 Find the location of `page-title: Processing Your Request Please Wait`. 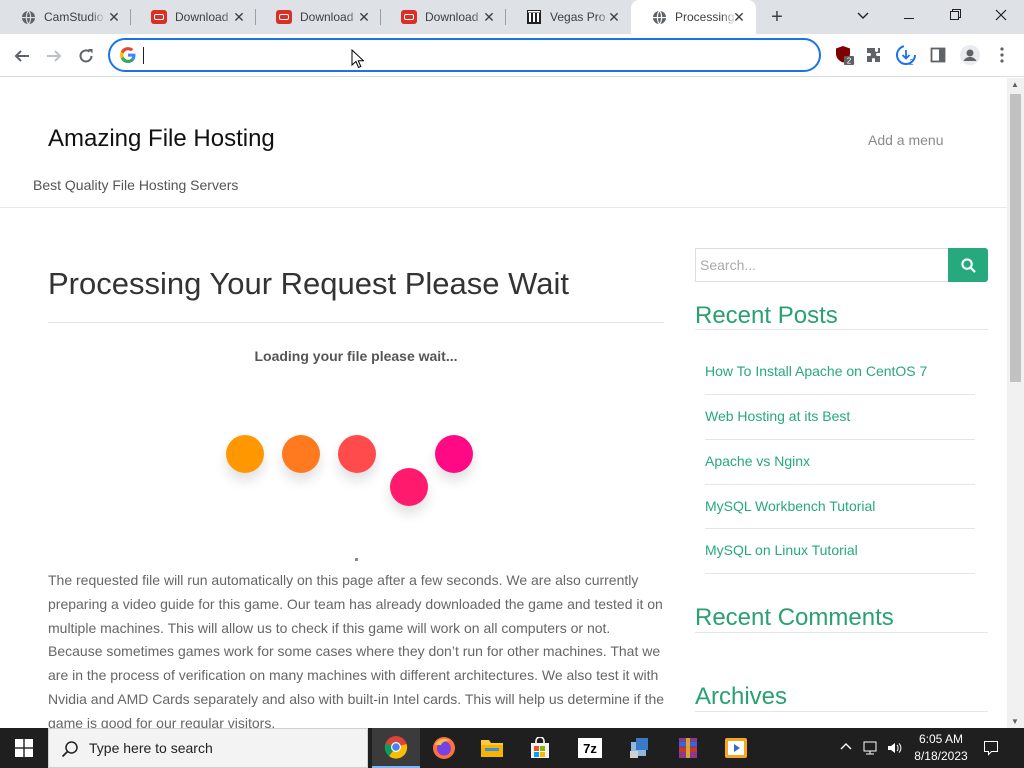

page-title: Processing Your Request Please Wait is located at coordinates (308, 283).